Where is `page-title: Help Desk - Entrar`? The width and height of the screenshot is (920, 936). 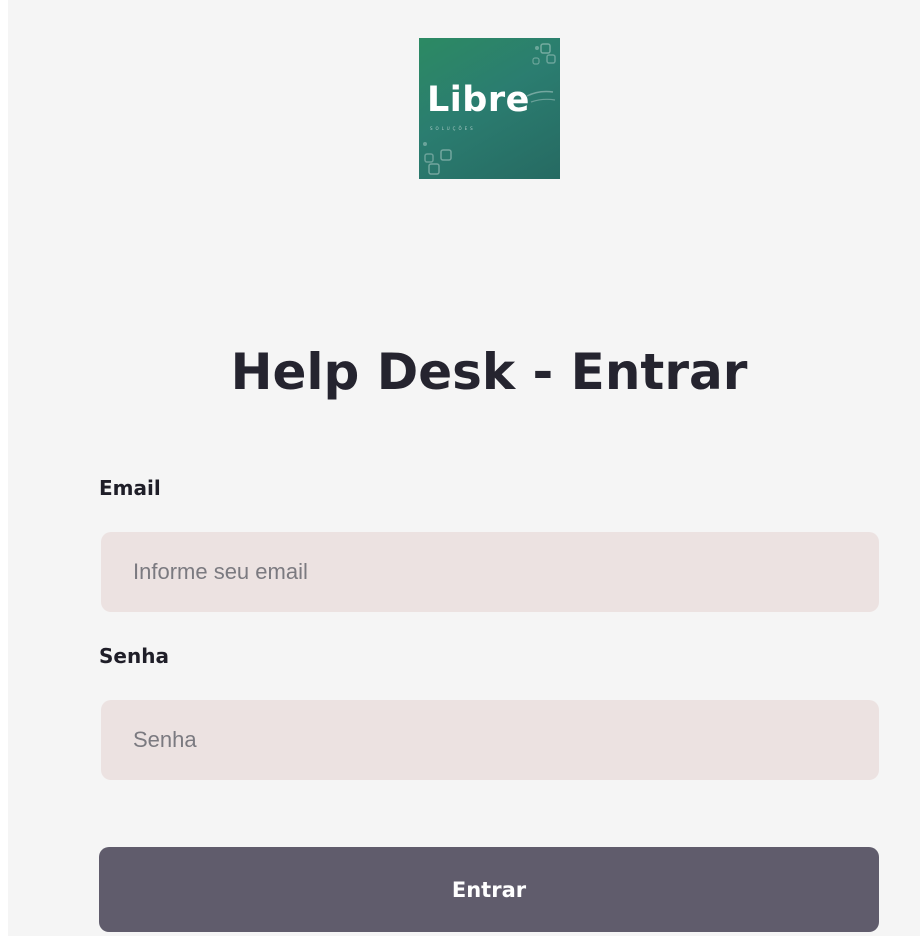
page-title: Help Desk - Entrar is located at coordinates (489, 372).